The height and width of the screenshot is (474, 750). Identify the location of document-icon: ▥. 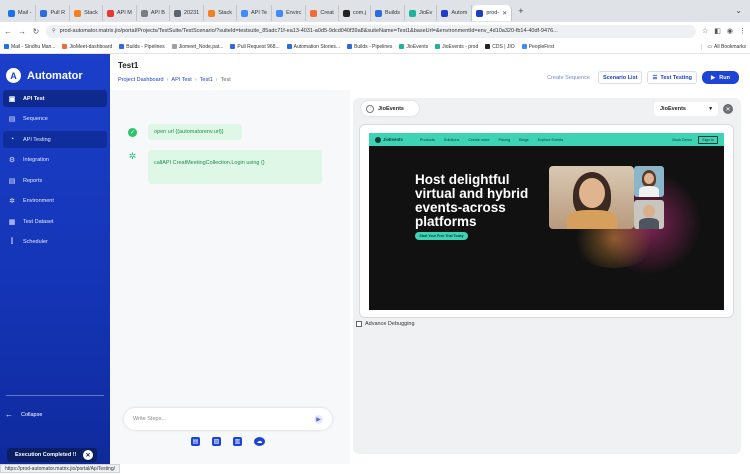
(237, 441).